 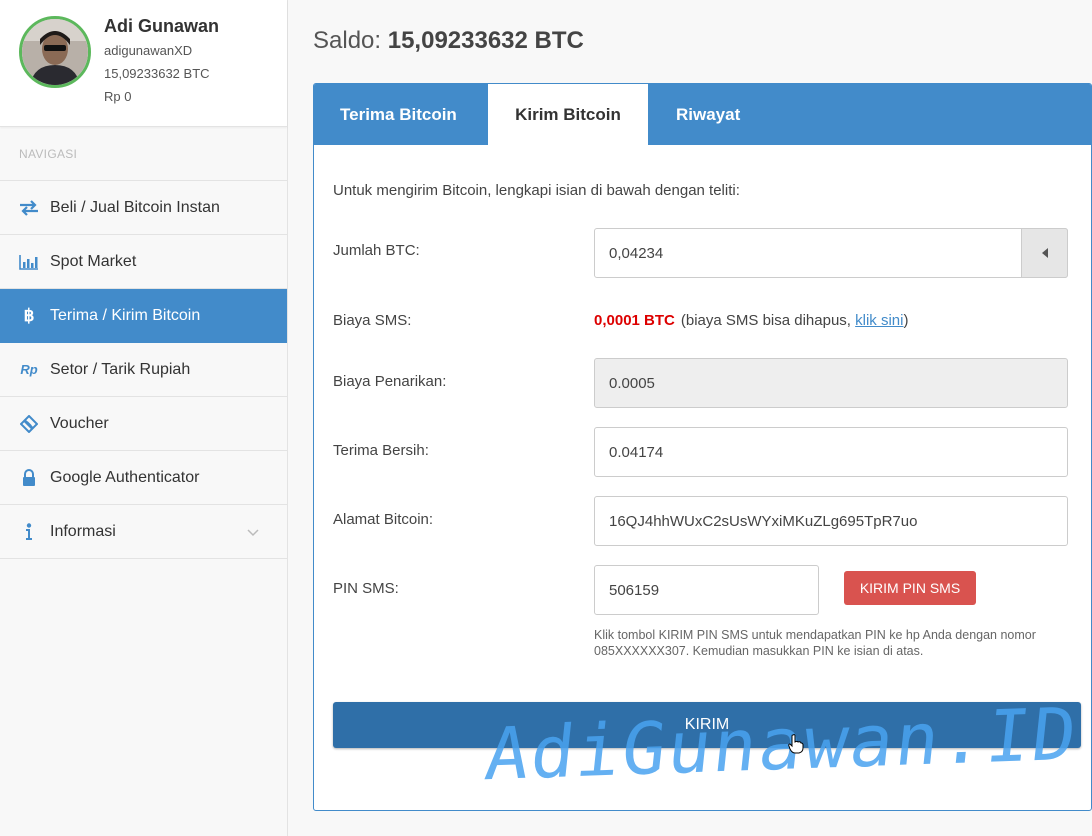 What do you see at coordinates (143, 262) in the screenshot?
I see `sidebar-item-spot-market: Spot Market` at bounding box center [143, 262].